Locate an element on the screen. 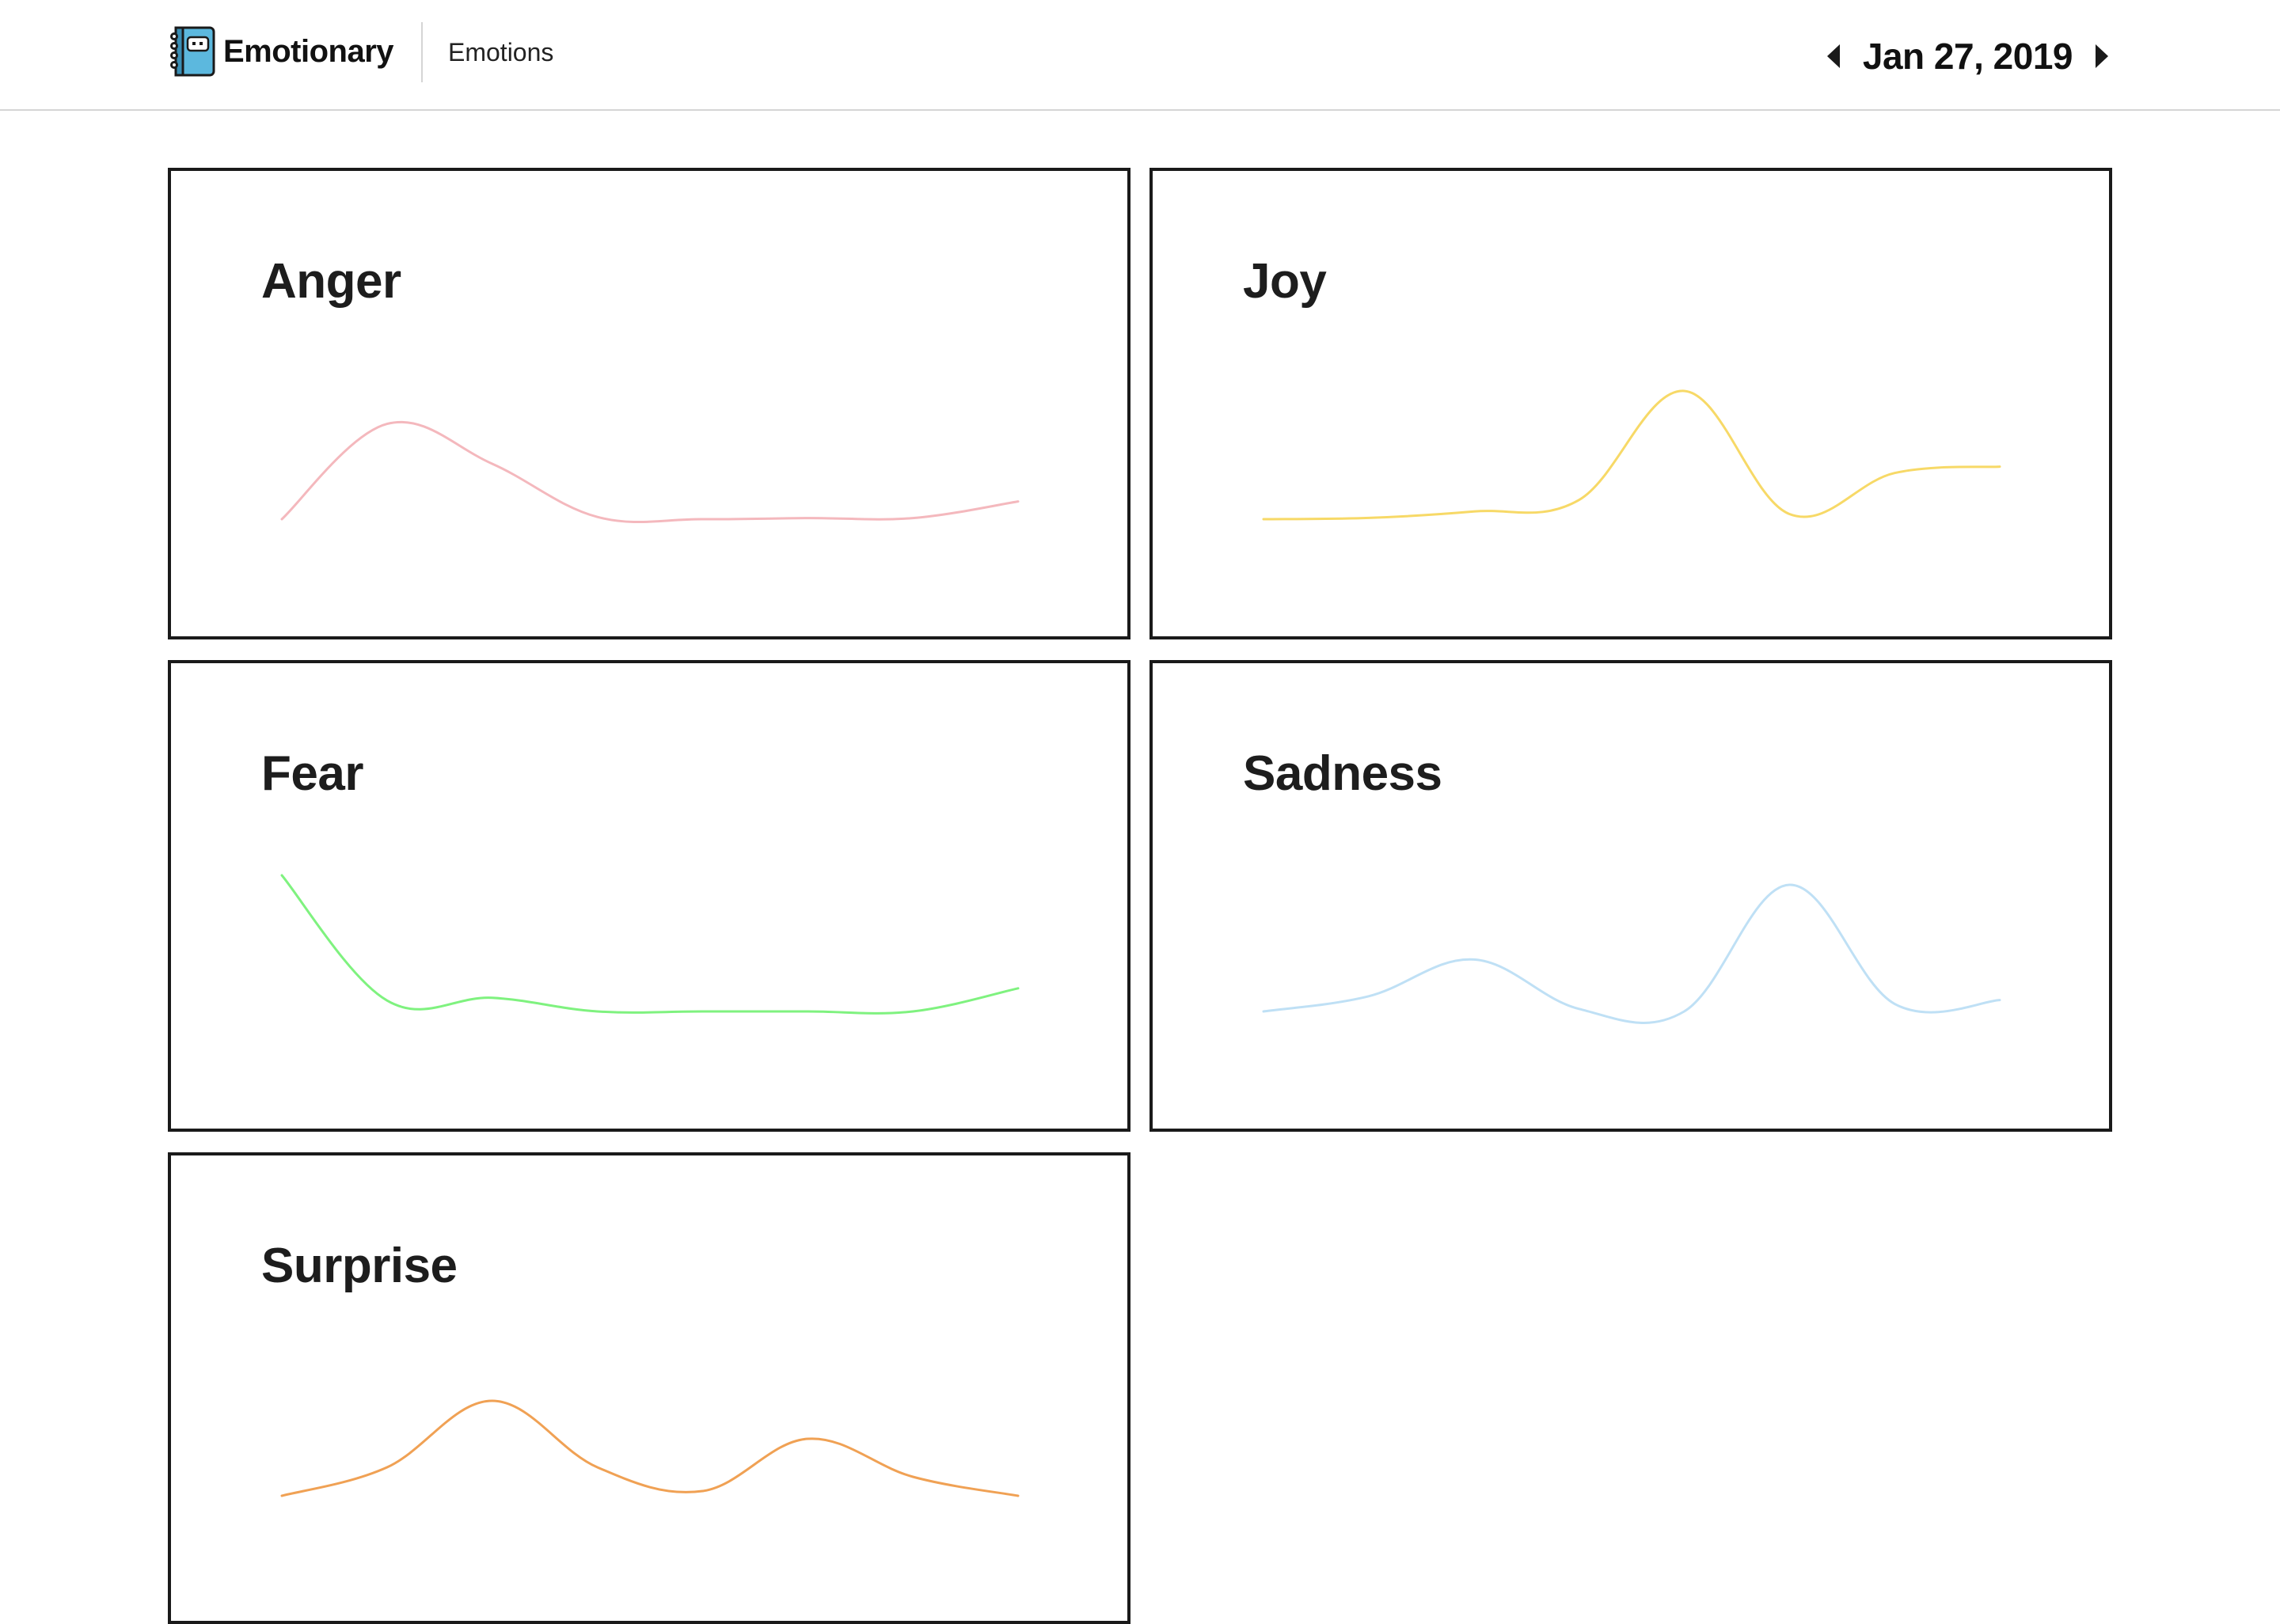 This screenshot has width=2280, height=1624. date-navigator: Jan 27, 2019 is located at coordinates (1967, 56).